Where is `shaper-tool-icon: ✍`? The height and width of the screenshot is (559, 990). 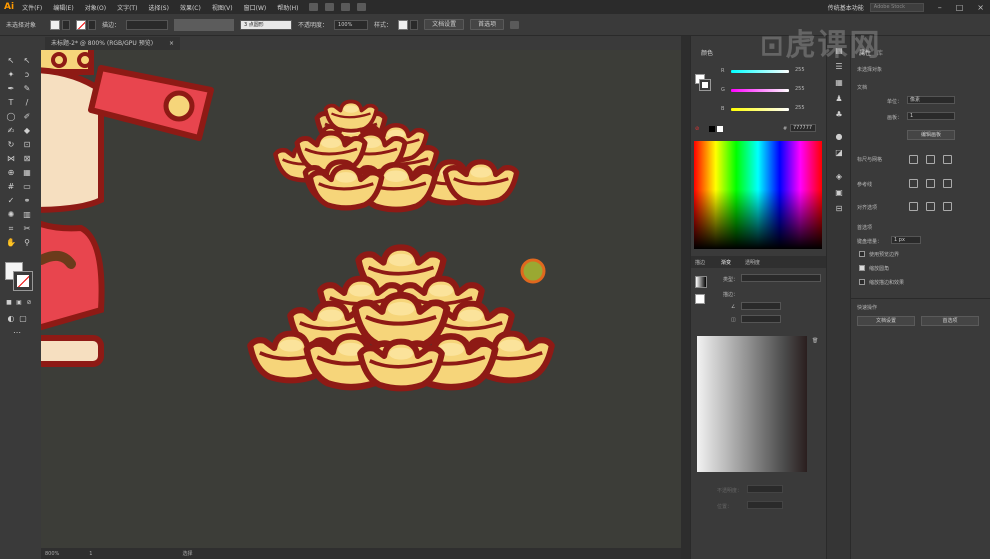 shaper-tool-icon: ✍ is located at coordinates (11, 131).